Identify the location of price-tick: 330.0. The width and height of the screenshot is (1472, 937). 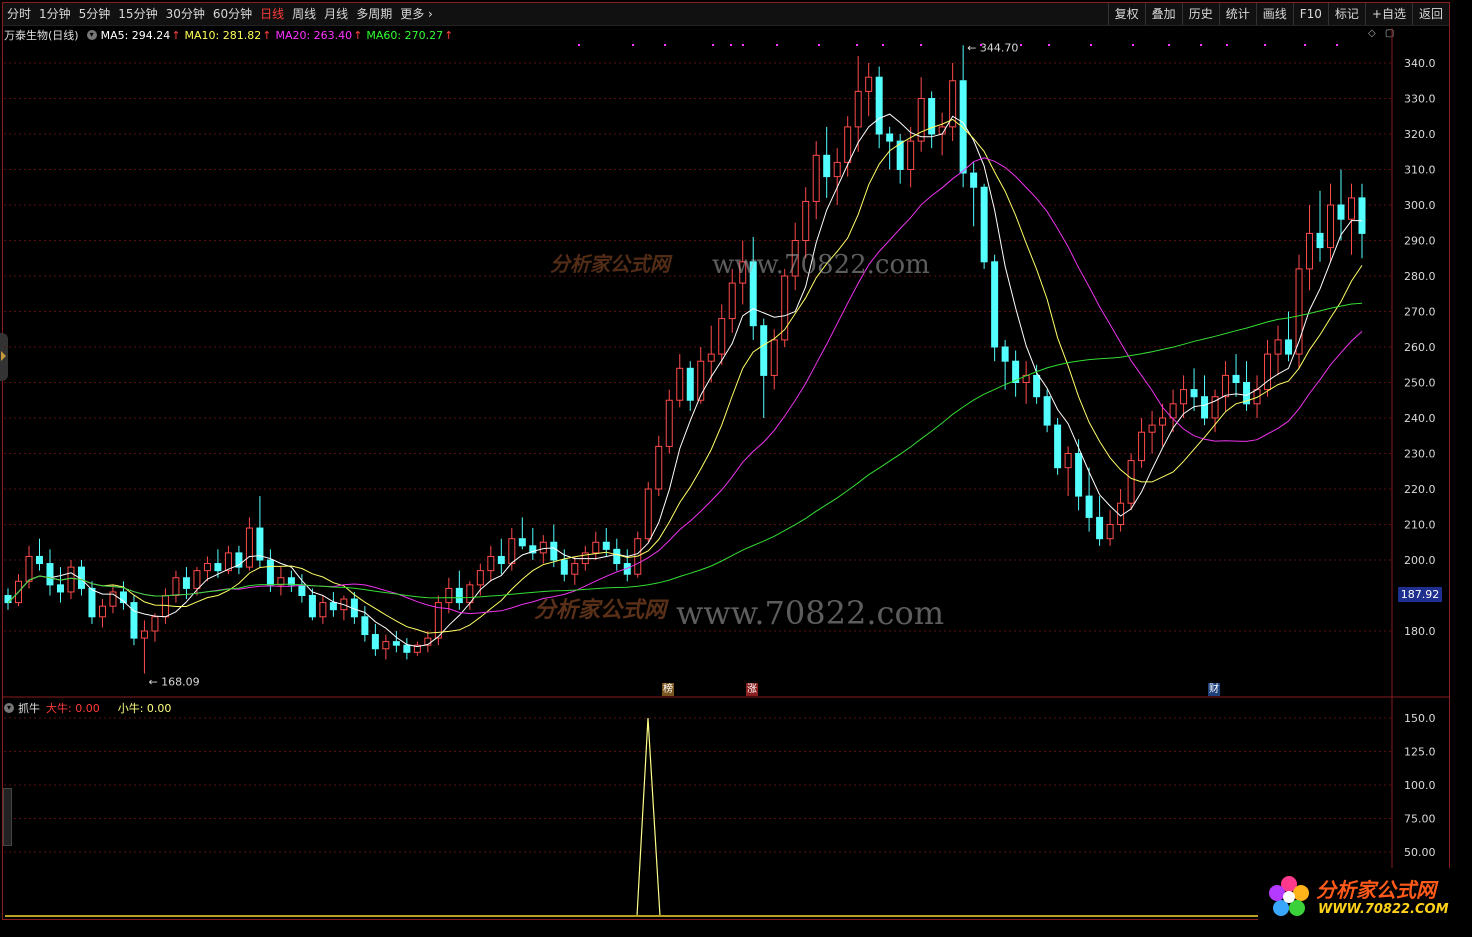
(1420, 99).